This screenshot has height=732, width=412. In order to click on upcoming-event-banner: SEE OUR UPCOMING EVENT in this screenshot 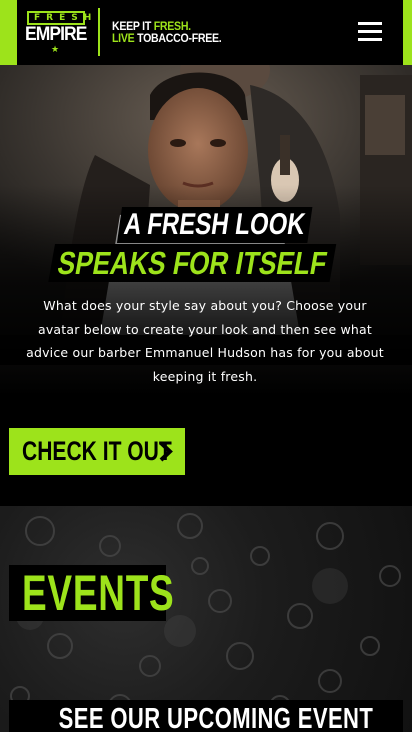, I will do `click(206, 716)`.